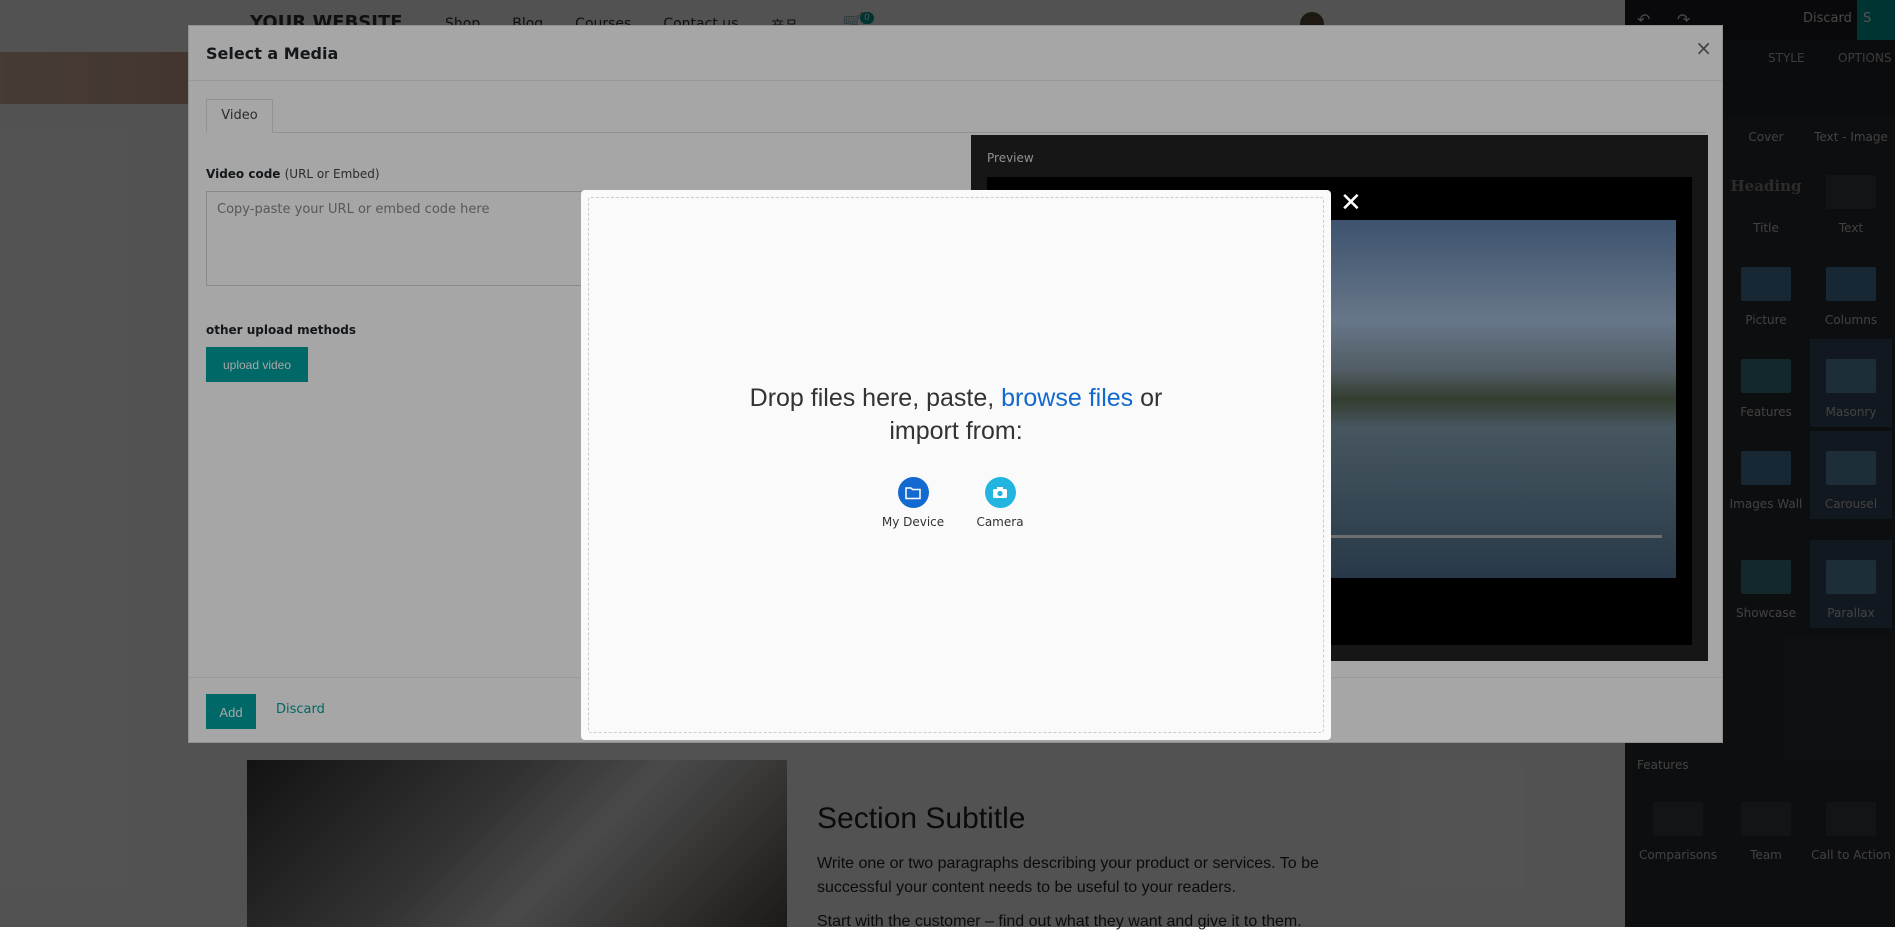 The image size is (1895, 931). Describe the element at coordinates (913, 522) in the screenshot. I see `source-label-my-device: My Device` at that location.